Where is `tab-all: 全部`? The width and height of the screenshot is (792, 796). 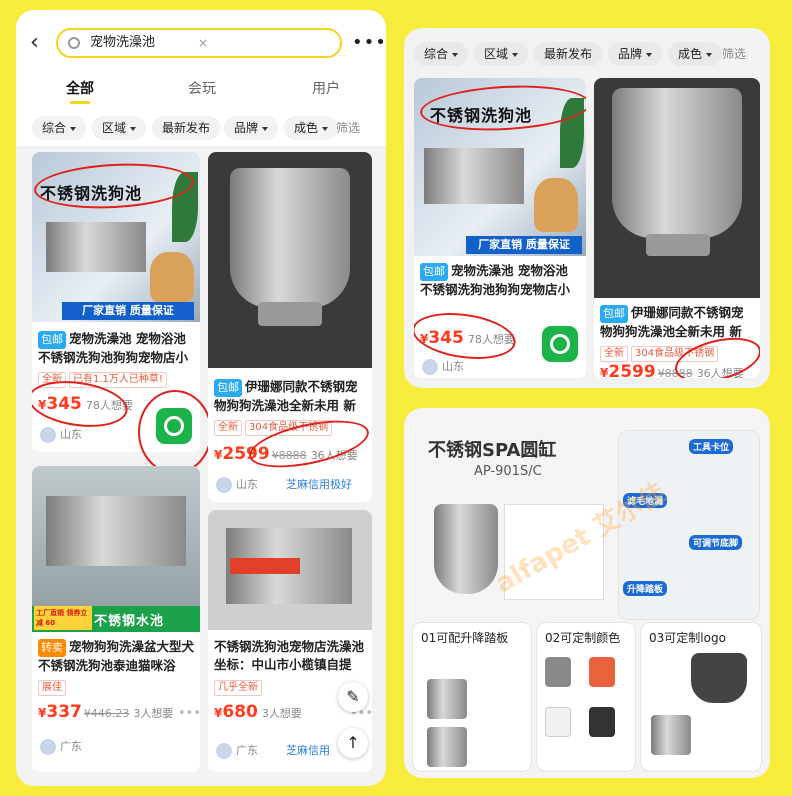
tab-all: 全部 is located at coordinates (80, 91).